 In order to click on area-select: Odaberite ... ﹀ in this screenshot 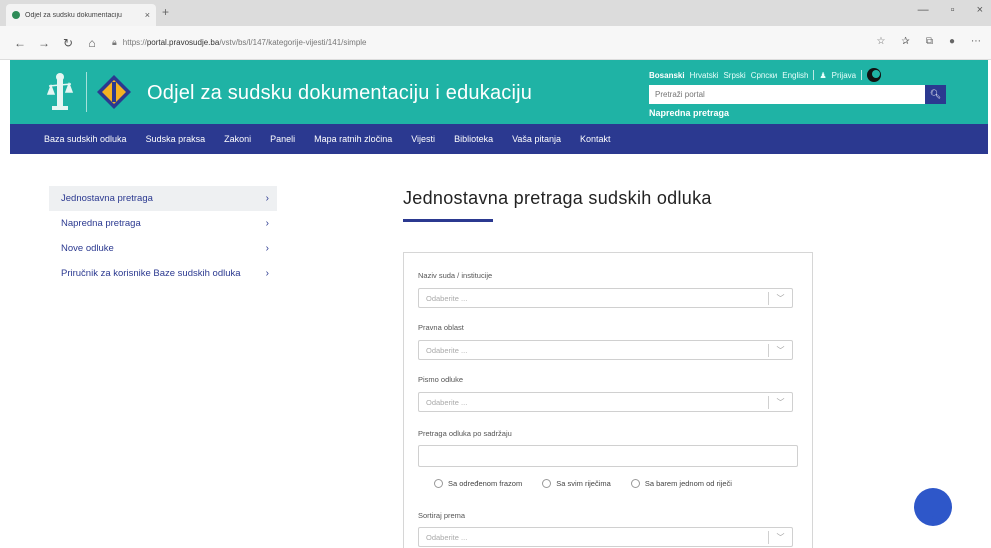, I will do `click(605, 350)`.